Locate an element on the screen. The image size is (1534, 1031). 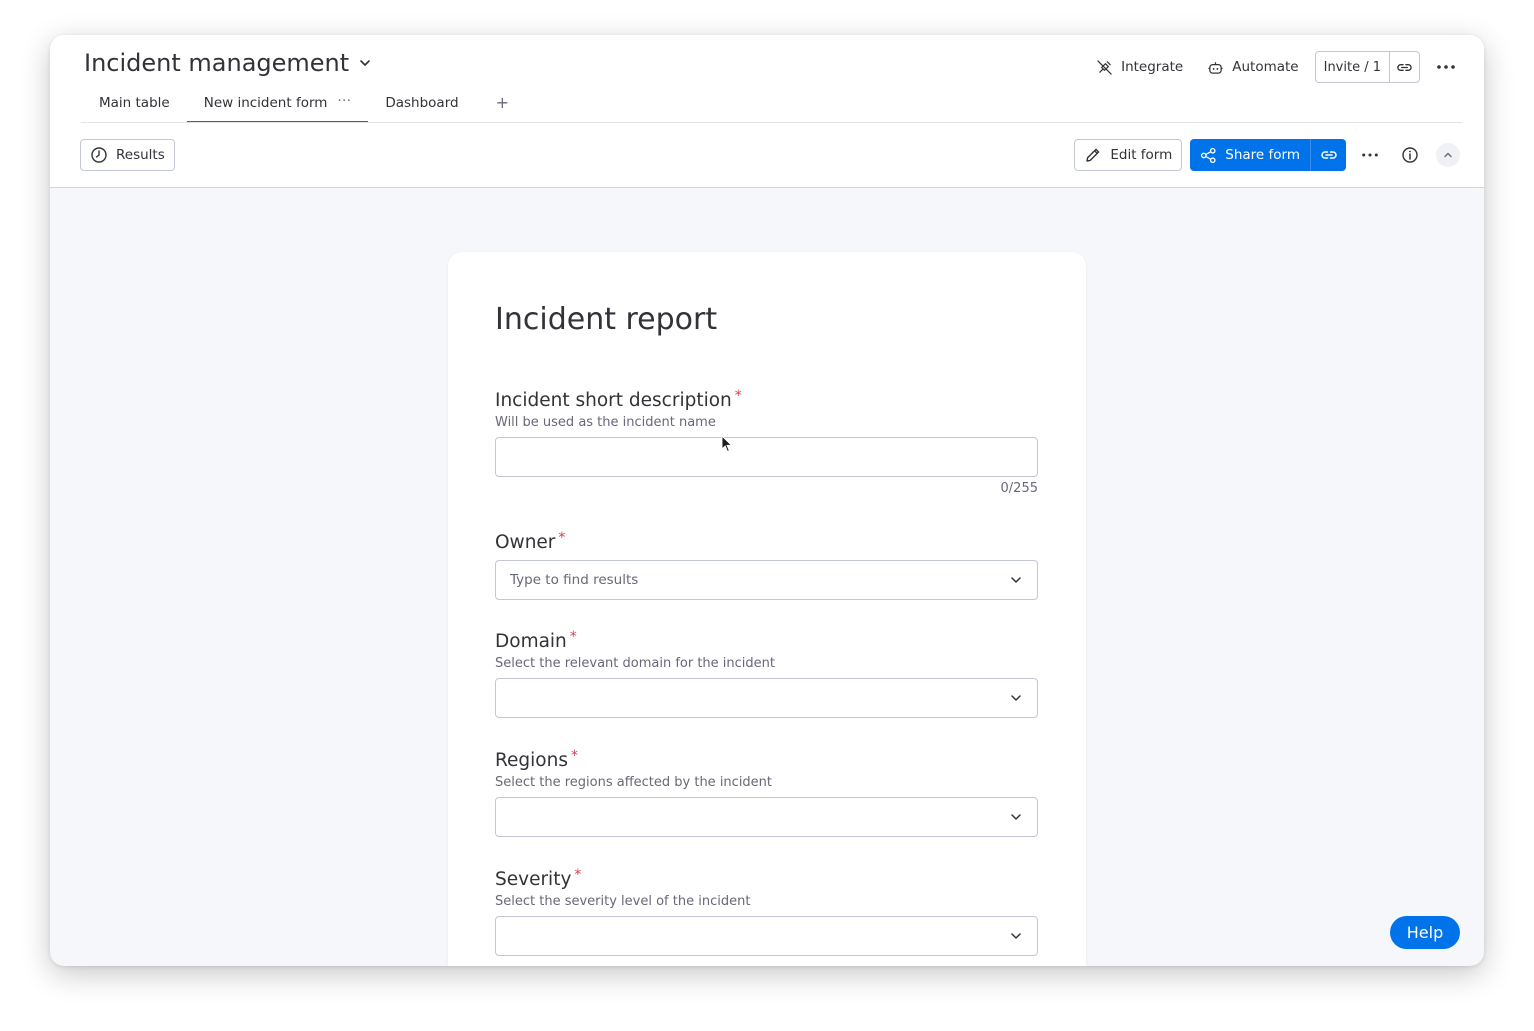
results-button: Results is located at coordinates (127, 155).